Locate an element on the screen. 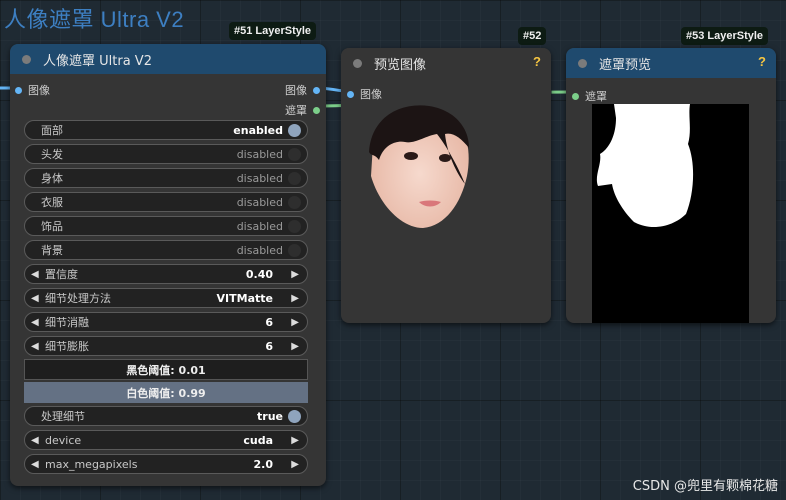  output-slot-mask: 遮罩 is located at coordinates (302, 110).